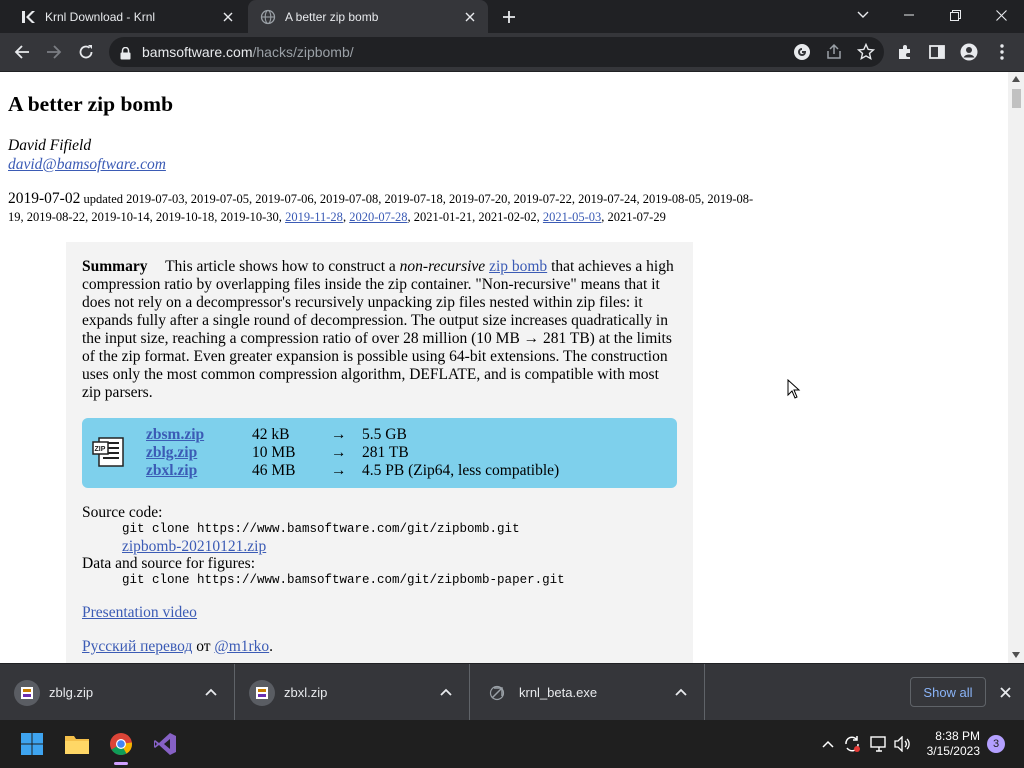 The height and width of the screenshot is (768, 1024). Describe the element at coordinates (77, 744) in the screenshot. I see `file-explorer-icon` at that location.